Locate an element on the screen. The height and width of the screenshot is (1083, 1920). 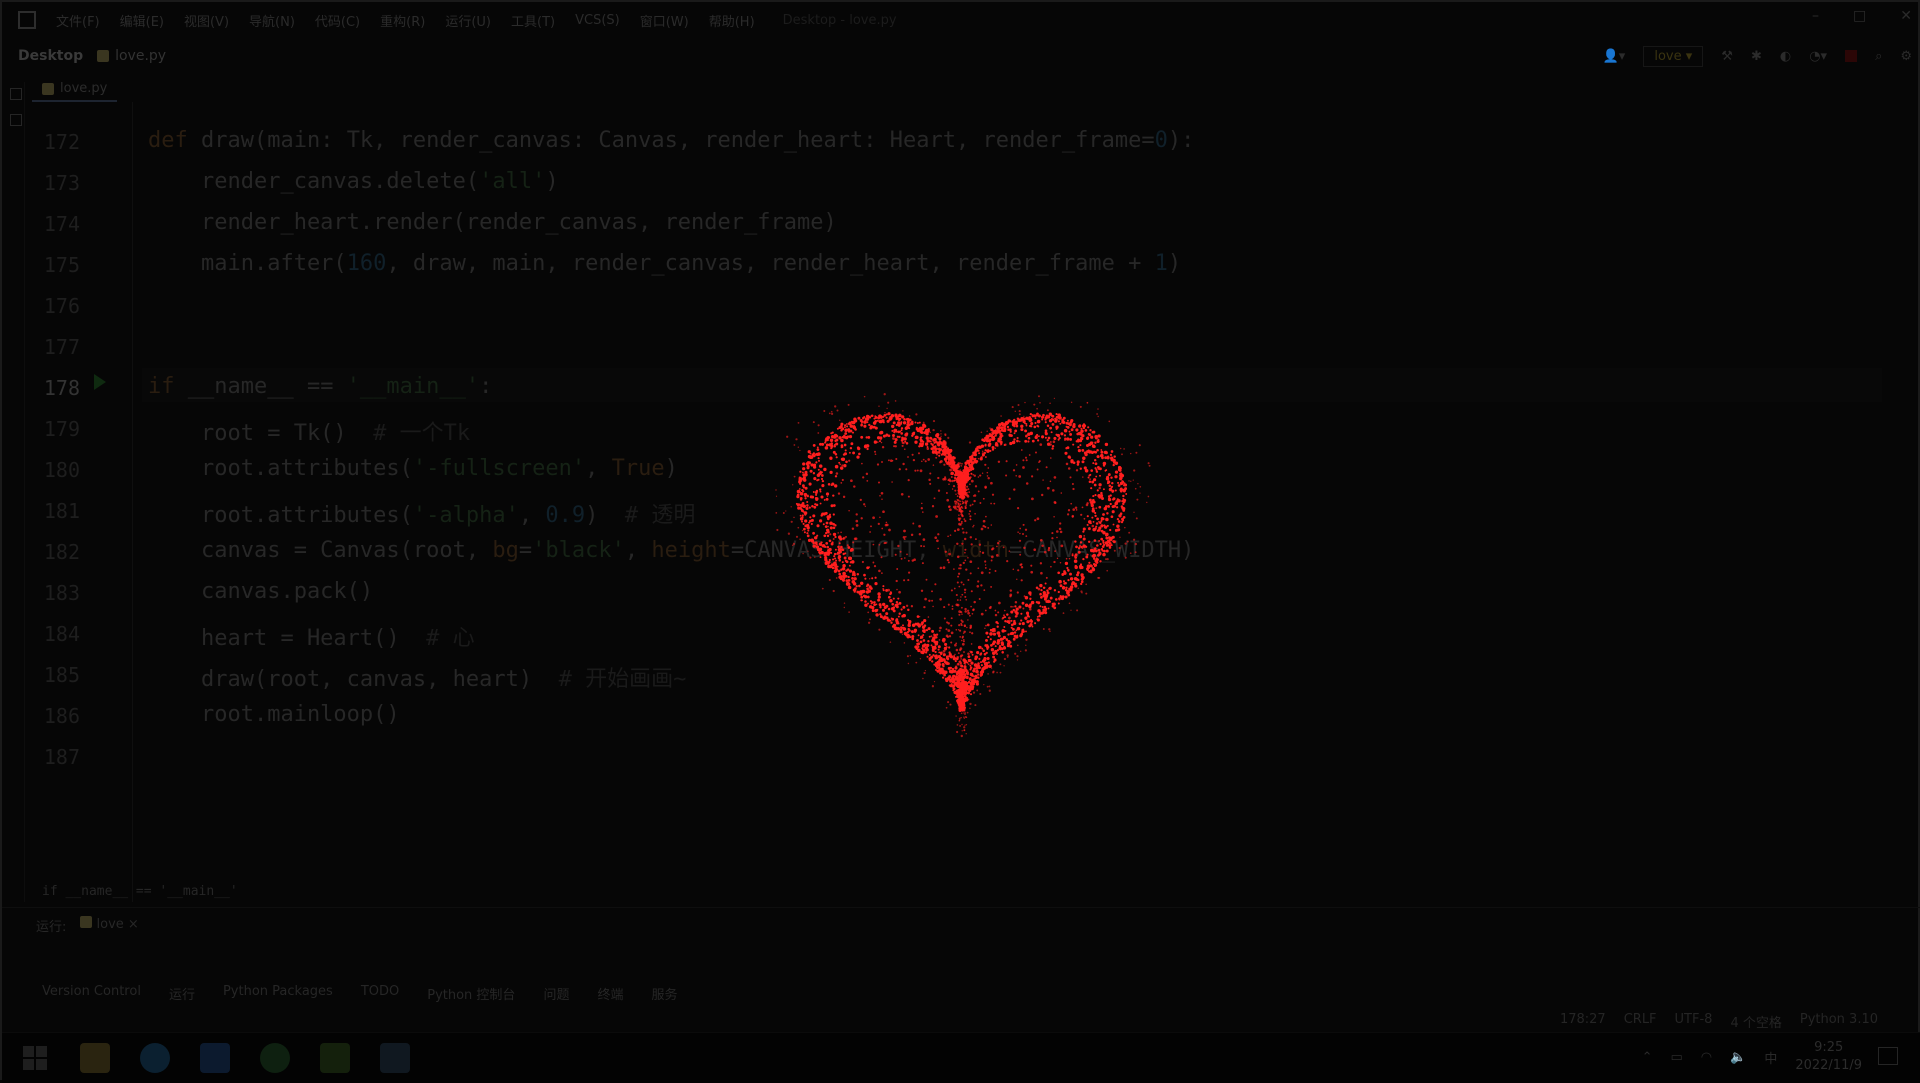
menu-code: 代码(C) is located at coordinates (337, 20).